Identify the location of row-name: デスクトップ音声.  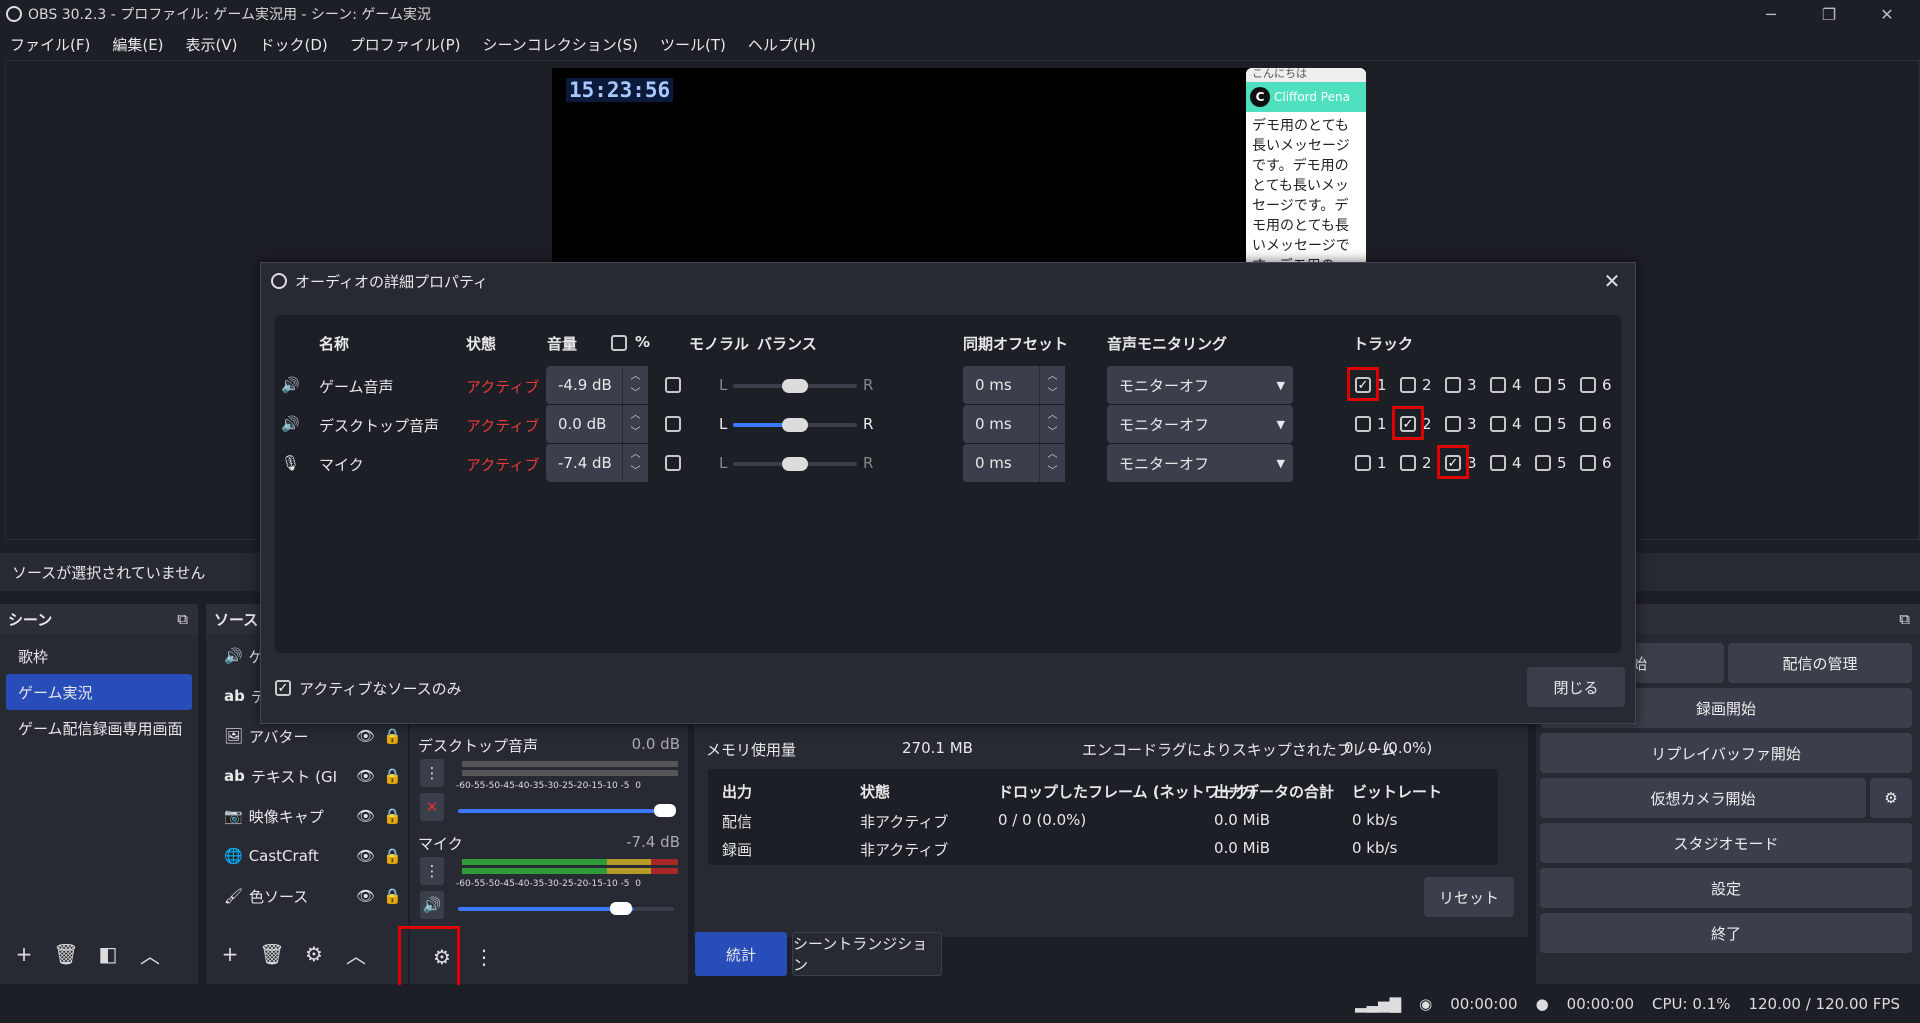
(379, 426).